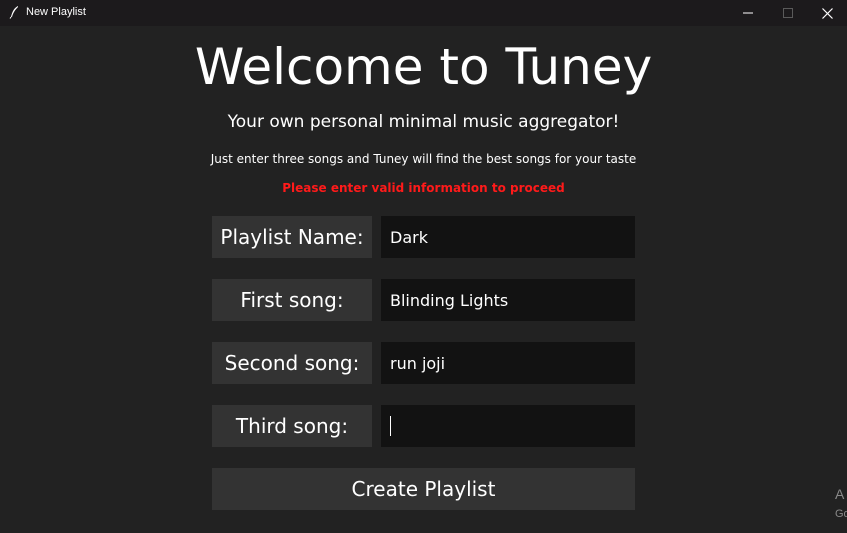 The width and height of the screenshot is (847, 533). I want to click on watermark-line-1: A, so click(840, 494).